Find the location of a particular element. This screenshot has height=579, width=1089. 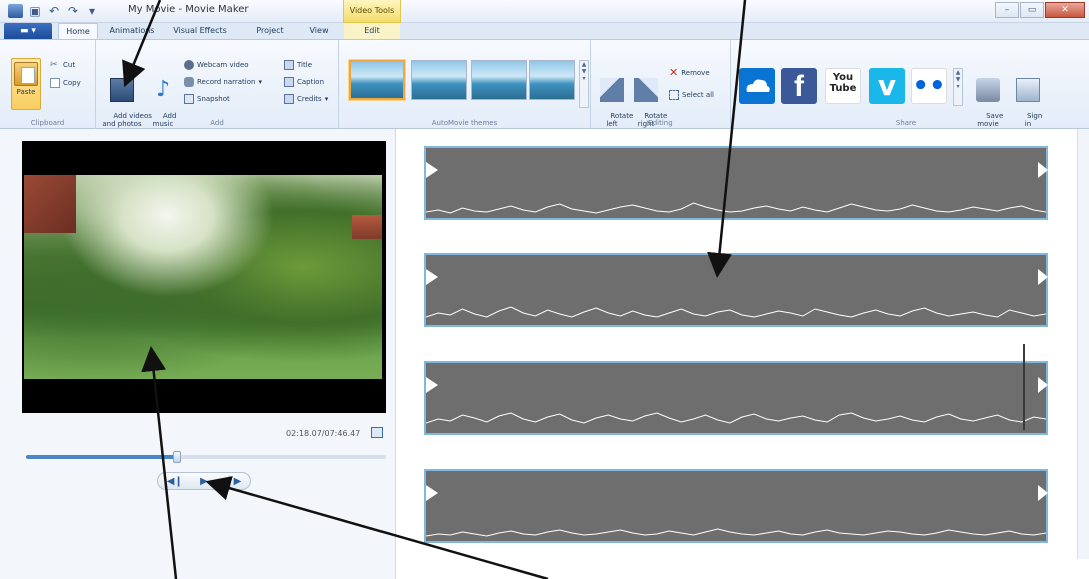

share-scroll-buttons: ▲ ▼ ▾ is located at coordinates (958, 87).